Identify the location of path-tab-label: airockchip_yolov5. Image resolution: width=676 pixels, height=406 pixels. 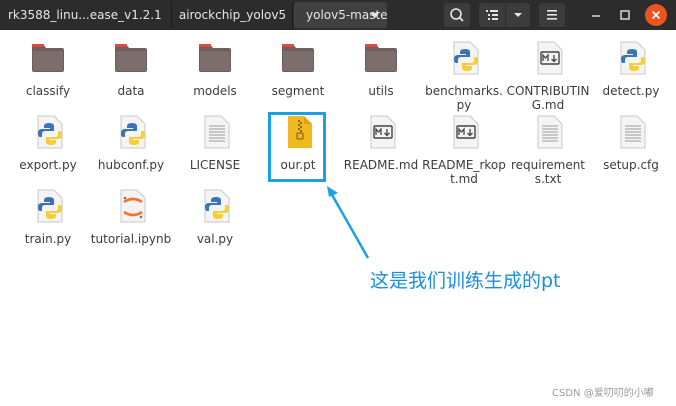
(232, 15).